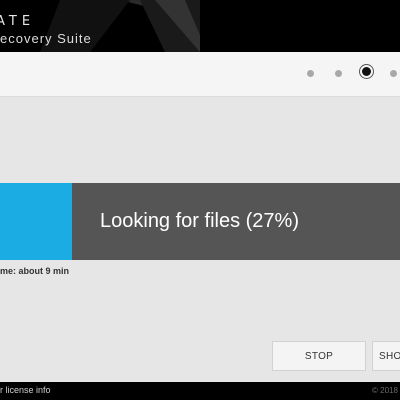 The image size is (400, 400). What do you see at coordinates (25, 390) in the screenshot?
I see `license-info-link: r license info` at bounding box center [25, 390].